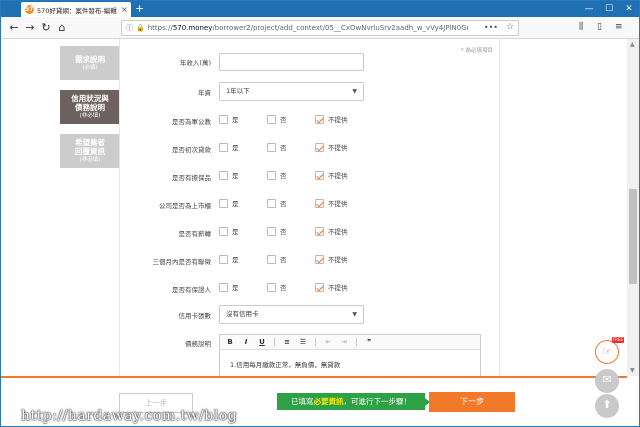 The height and width of the screenshot is (427, 640). I want to click on page-scrollbar: ▲ ▼, so click(633, 207).